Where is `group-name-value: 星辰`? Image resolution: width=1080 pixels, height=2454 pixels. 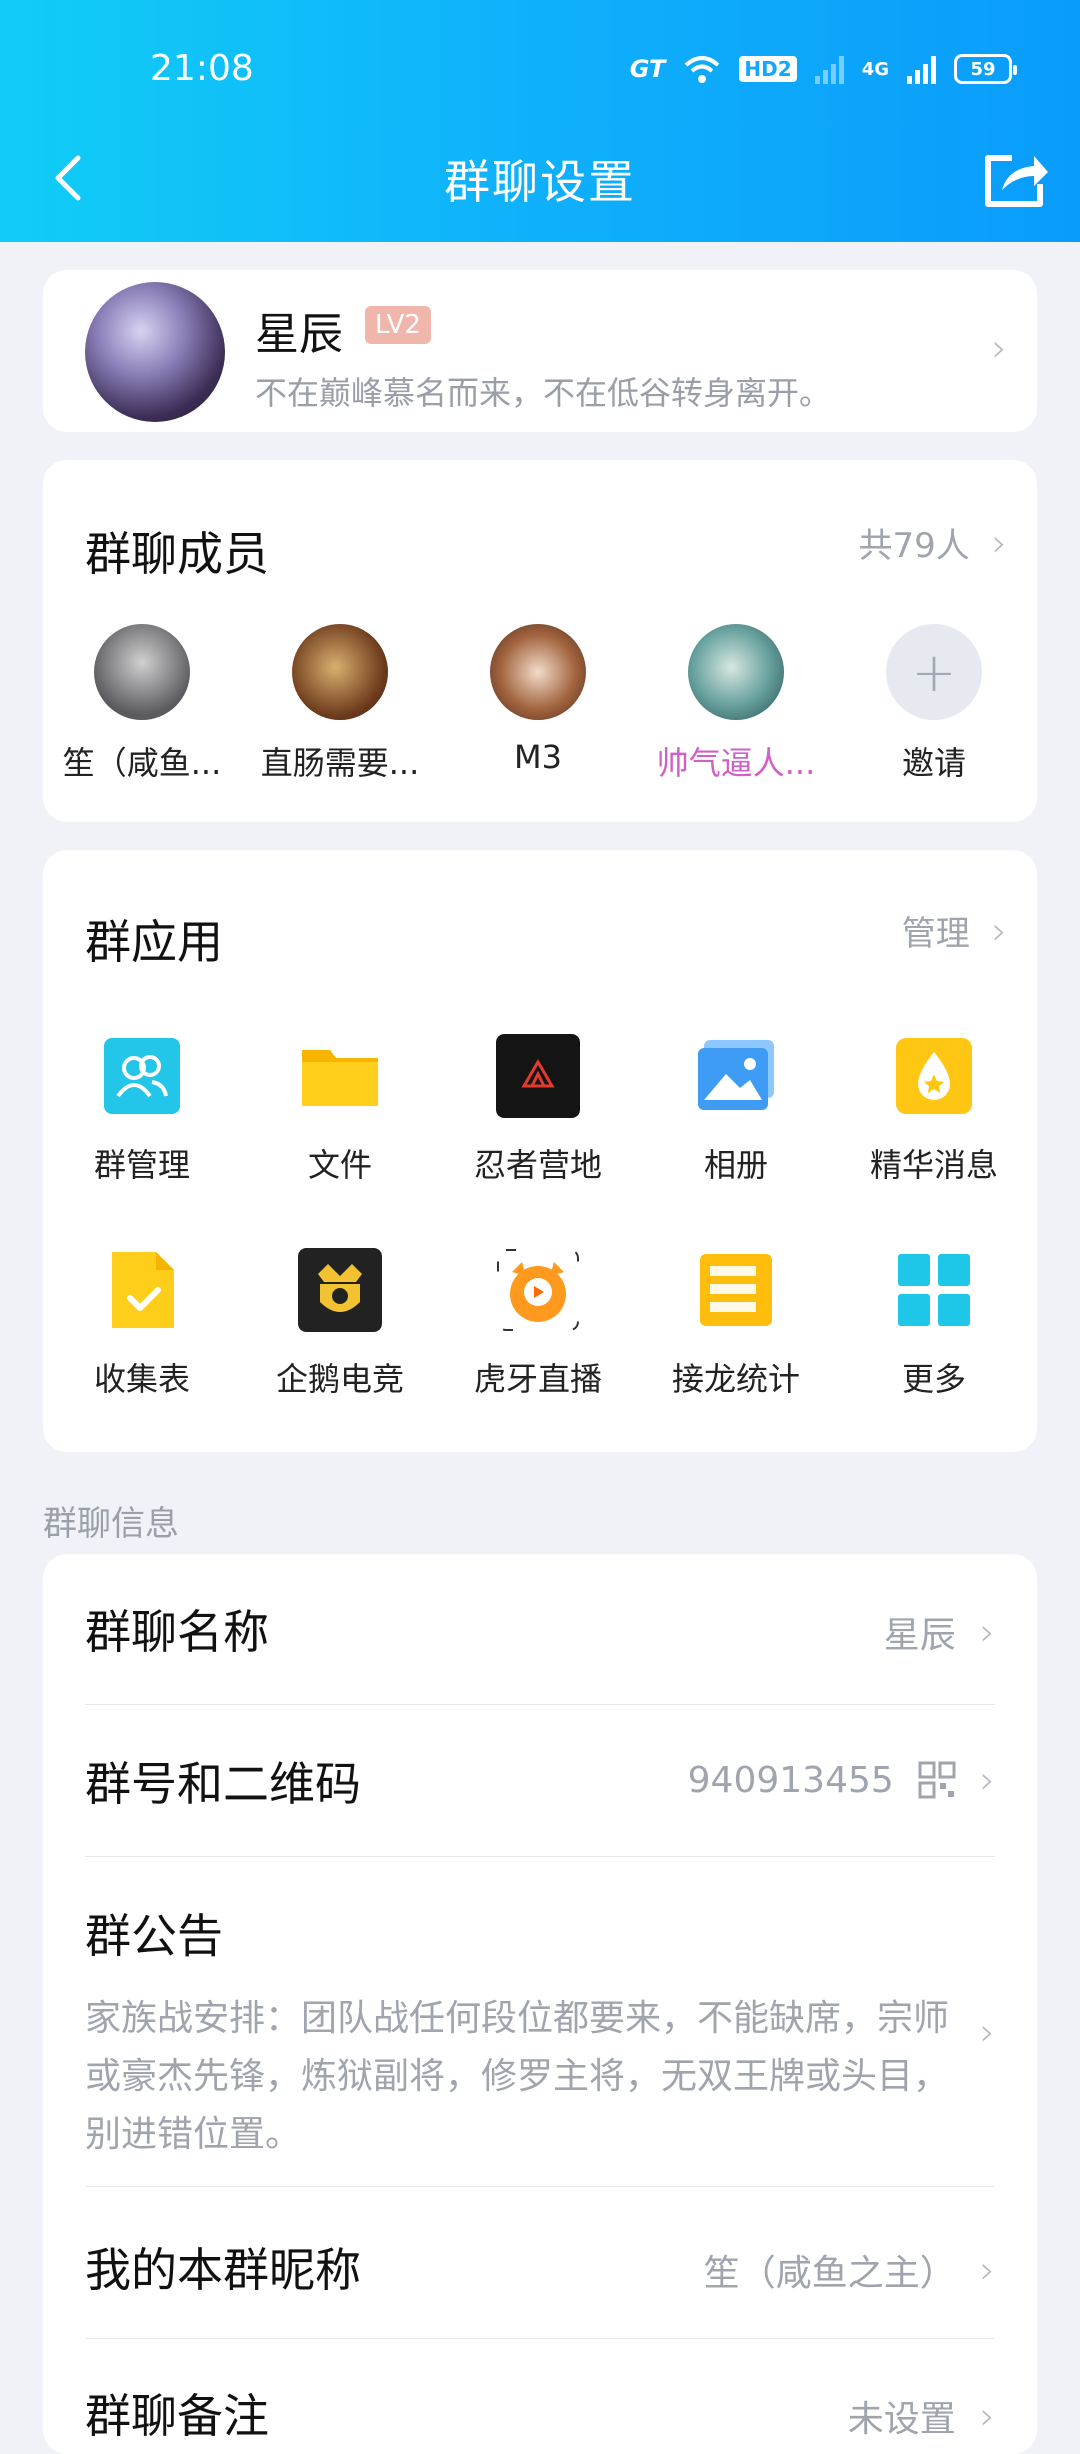 group-name-value: 星辰 is located at coordinates (919, 1635).